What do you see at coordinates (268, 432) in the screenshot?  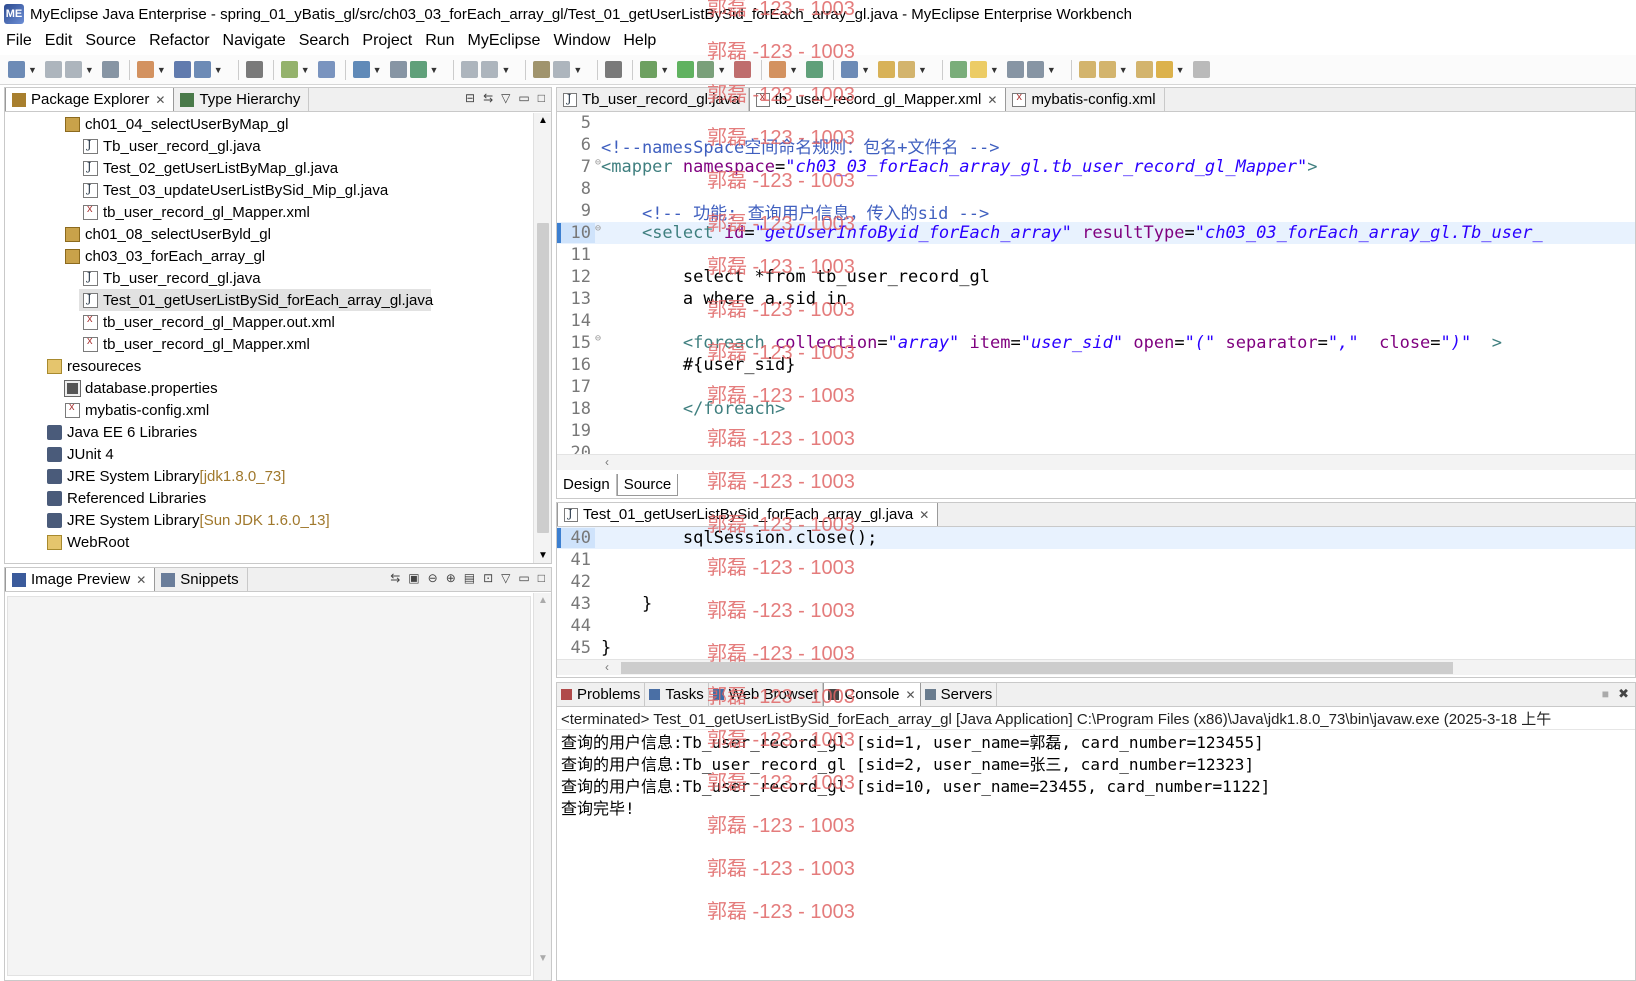 I see `tree-item: Java EE 6 Libraries` at bounding box center [268, 432].